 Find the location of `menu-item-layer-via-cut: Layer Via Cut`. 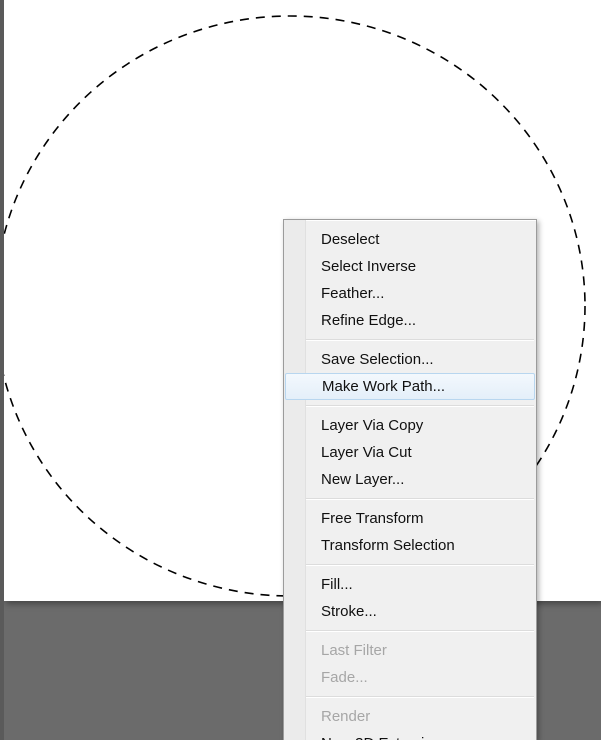

menu-item-layer-via-cut: Layer Via Cut is located at coordinates (410, 452).